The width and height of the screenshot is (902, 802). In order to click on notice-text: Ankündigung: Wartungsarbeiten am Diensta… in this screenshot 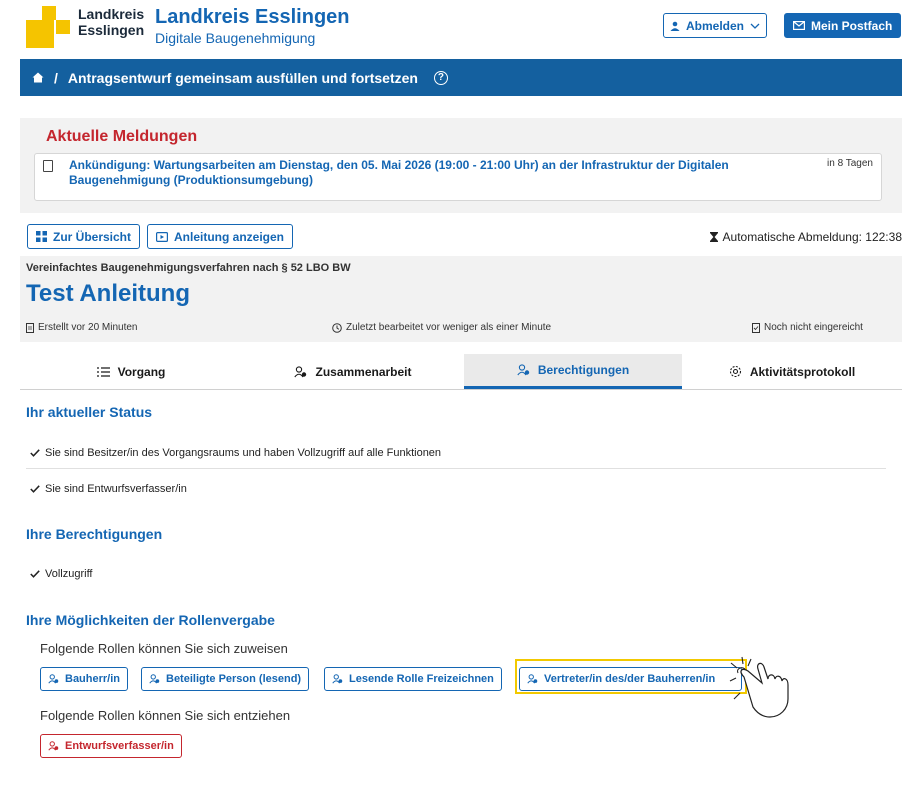, I will do `click(447, 173)`.